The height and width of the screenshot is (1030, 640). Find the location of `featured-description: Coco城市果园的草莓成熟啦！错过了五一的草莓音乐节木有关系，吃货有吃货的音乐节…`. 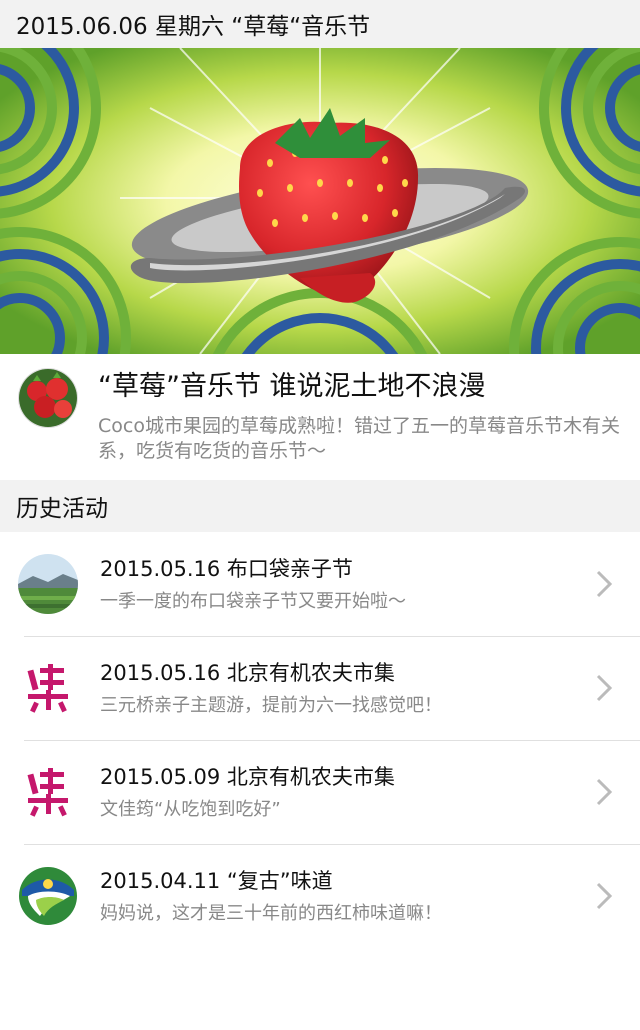

featured-description: Coco城市果园的草莓成熟啦！错过了五一的草莓音乐节木有关系，吃货有吃货的音乐节… is located at coordinates (359, 438).